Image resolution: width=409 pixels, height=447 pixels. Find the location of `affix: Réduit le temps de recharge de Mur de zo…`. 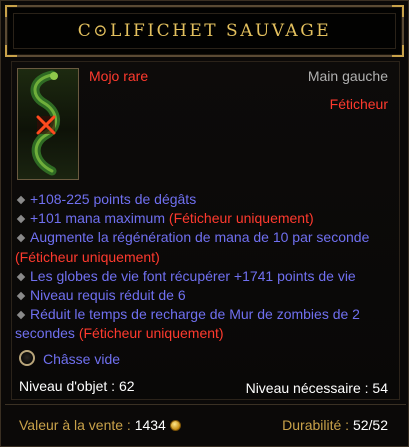

affix: Réduit le temps de recharge de Mur de zo… is located at coordinates (187, 324).